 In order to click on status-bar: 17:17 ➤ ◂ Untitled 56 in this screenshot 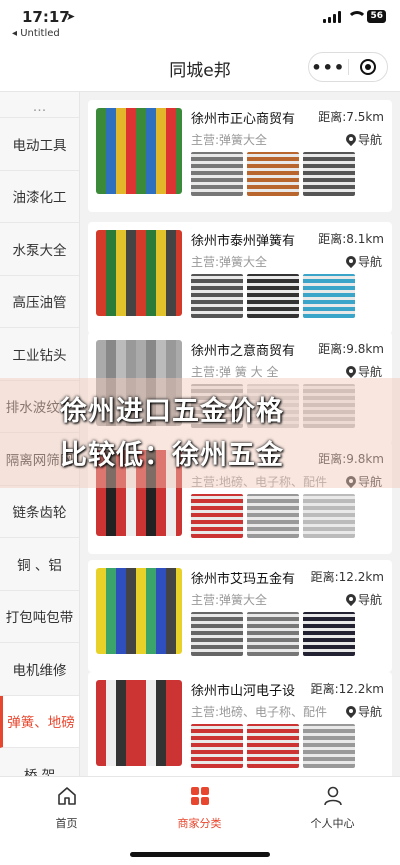, I will do `click(200, 22)`.